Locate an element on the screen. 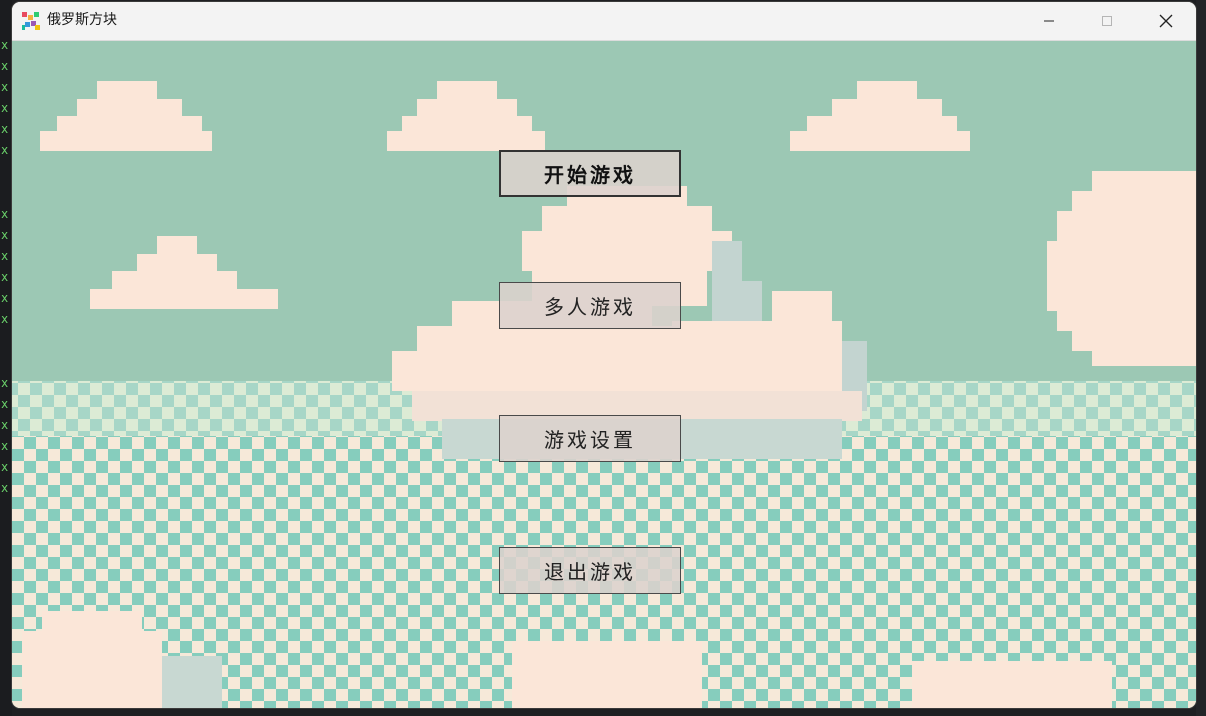 The width and height of the screenshot is (1206, 716). title-bar: 俄罗斯方块 is located at coordinates (604, 21).